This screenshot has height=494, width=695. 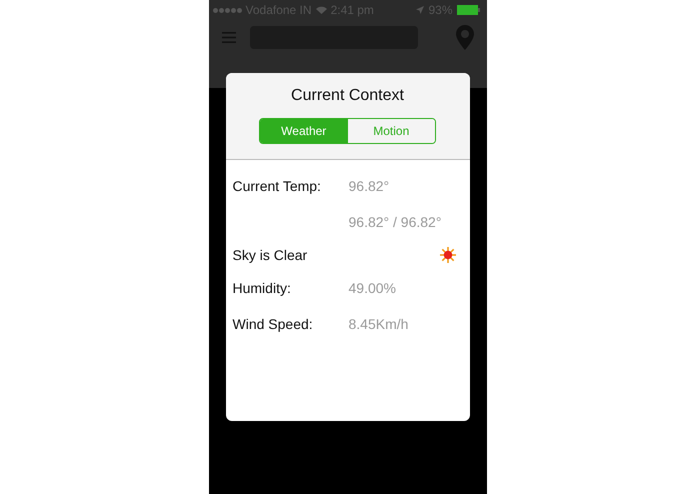 What do you see at coordinates (277, 186) in the screenshot?
I see `field-label: Current Temp:` at bounding box center [277, 186].